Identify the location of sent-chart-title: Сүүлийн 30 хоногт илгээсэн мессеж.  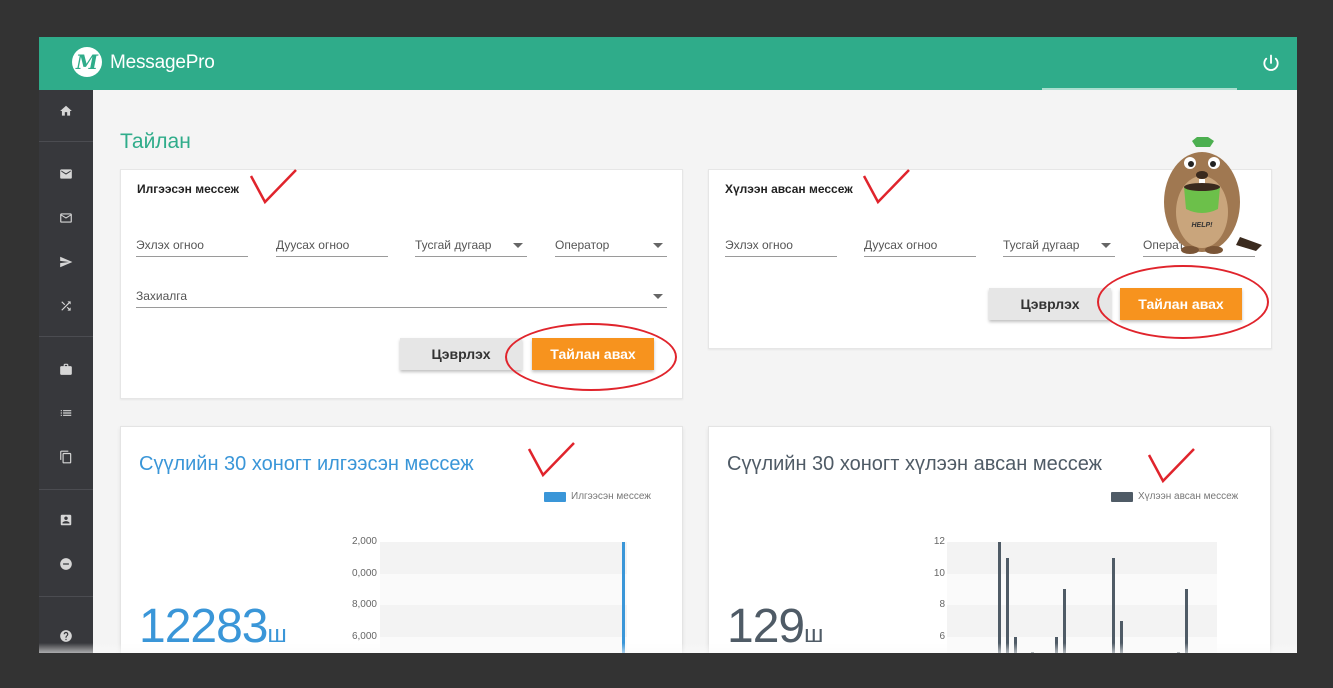
(306, 464).